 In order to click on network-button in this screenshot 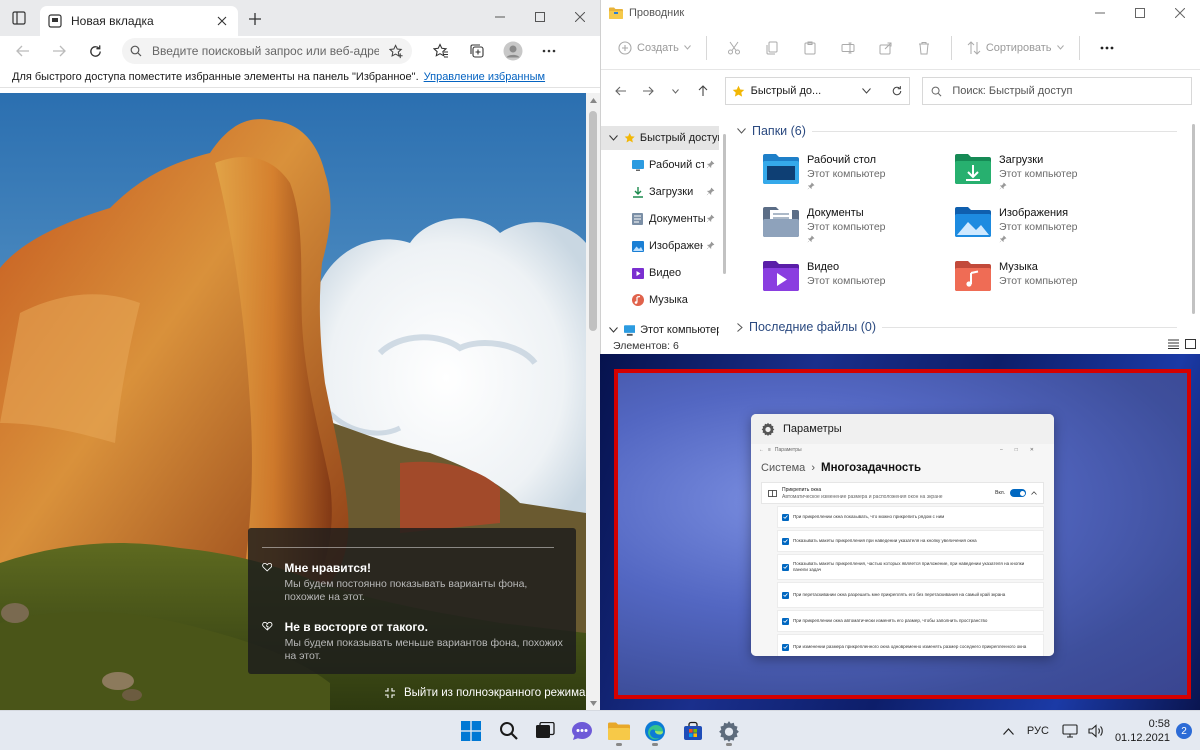, I will do `click(1070, 730)`.